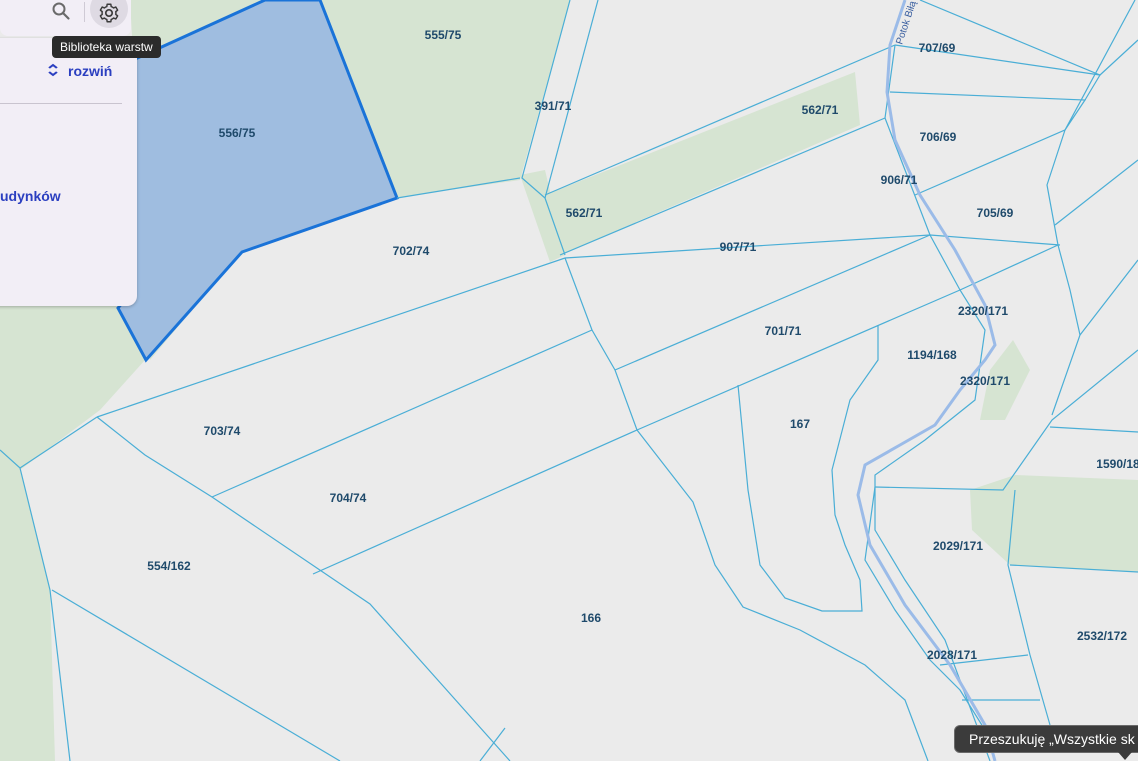 This screenshot has height=761, width=1138. What do you see at coordinates (899, 180) in the screenshot?
I see `parcel-label: 906/71` at bounding box center [899, 180].